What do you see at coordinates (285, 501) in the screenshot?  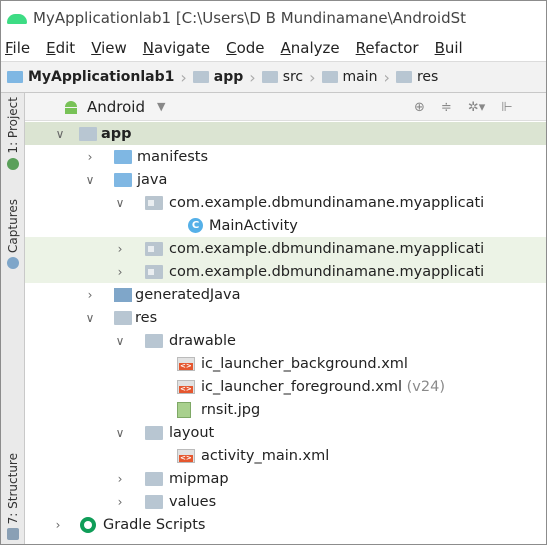 I see `tree-item-values: › values` at bounding box center [285, 501].